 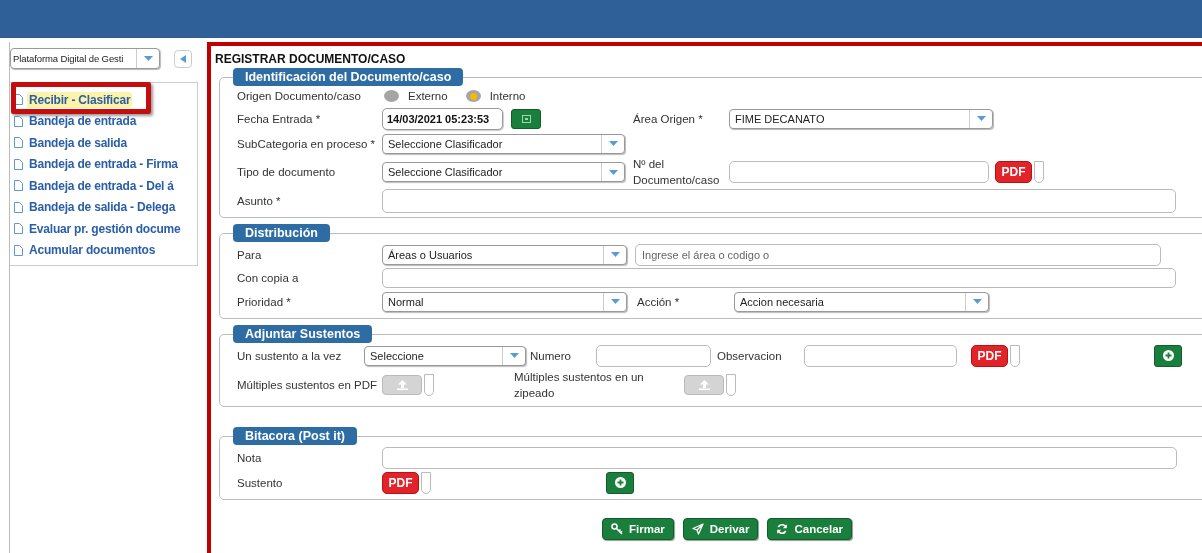 I want to click on area-dropdown: FIME DECANATO, so click(x=861, y=118).